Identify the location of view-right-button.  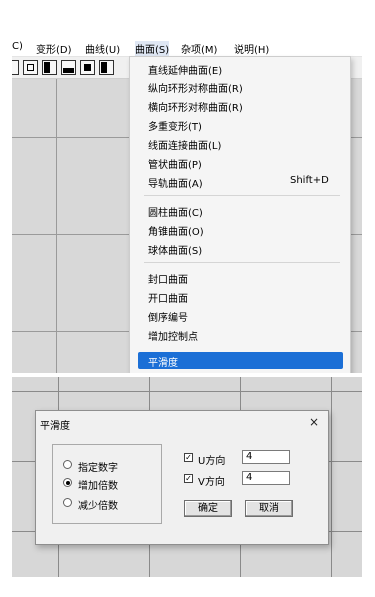
(106, 67).